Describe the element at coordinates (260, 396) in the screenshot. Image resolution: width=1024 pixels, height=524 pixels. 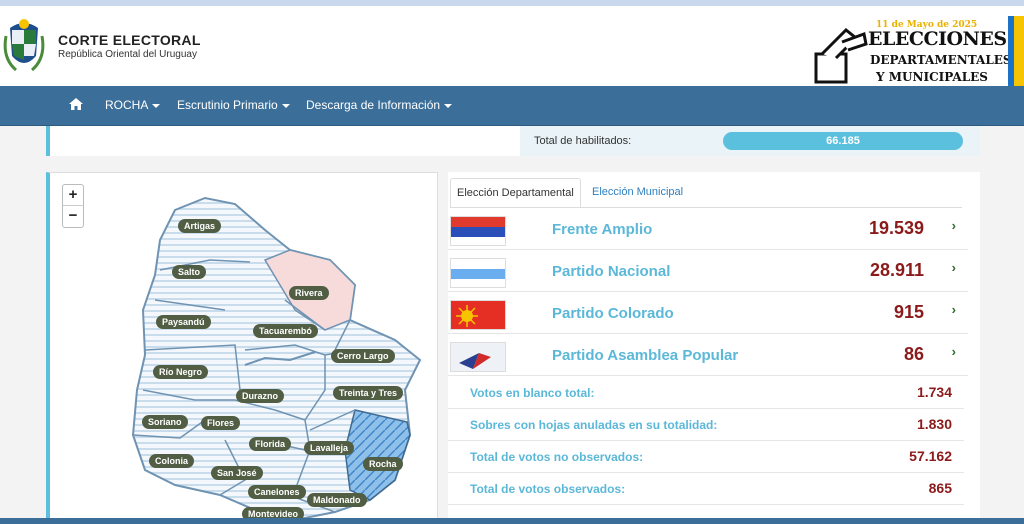
I see `dept-durazno: Durazno` at that location.